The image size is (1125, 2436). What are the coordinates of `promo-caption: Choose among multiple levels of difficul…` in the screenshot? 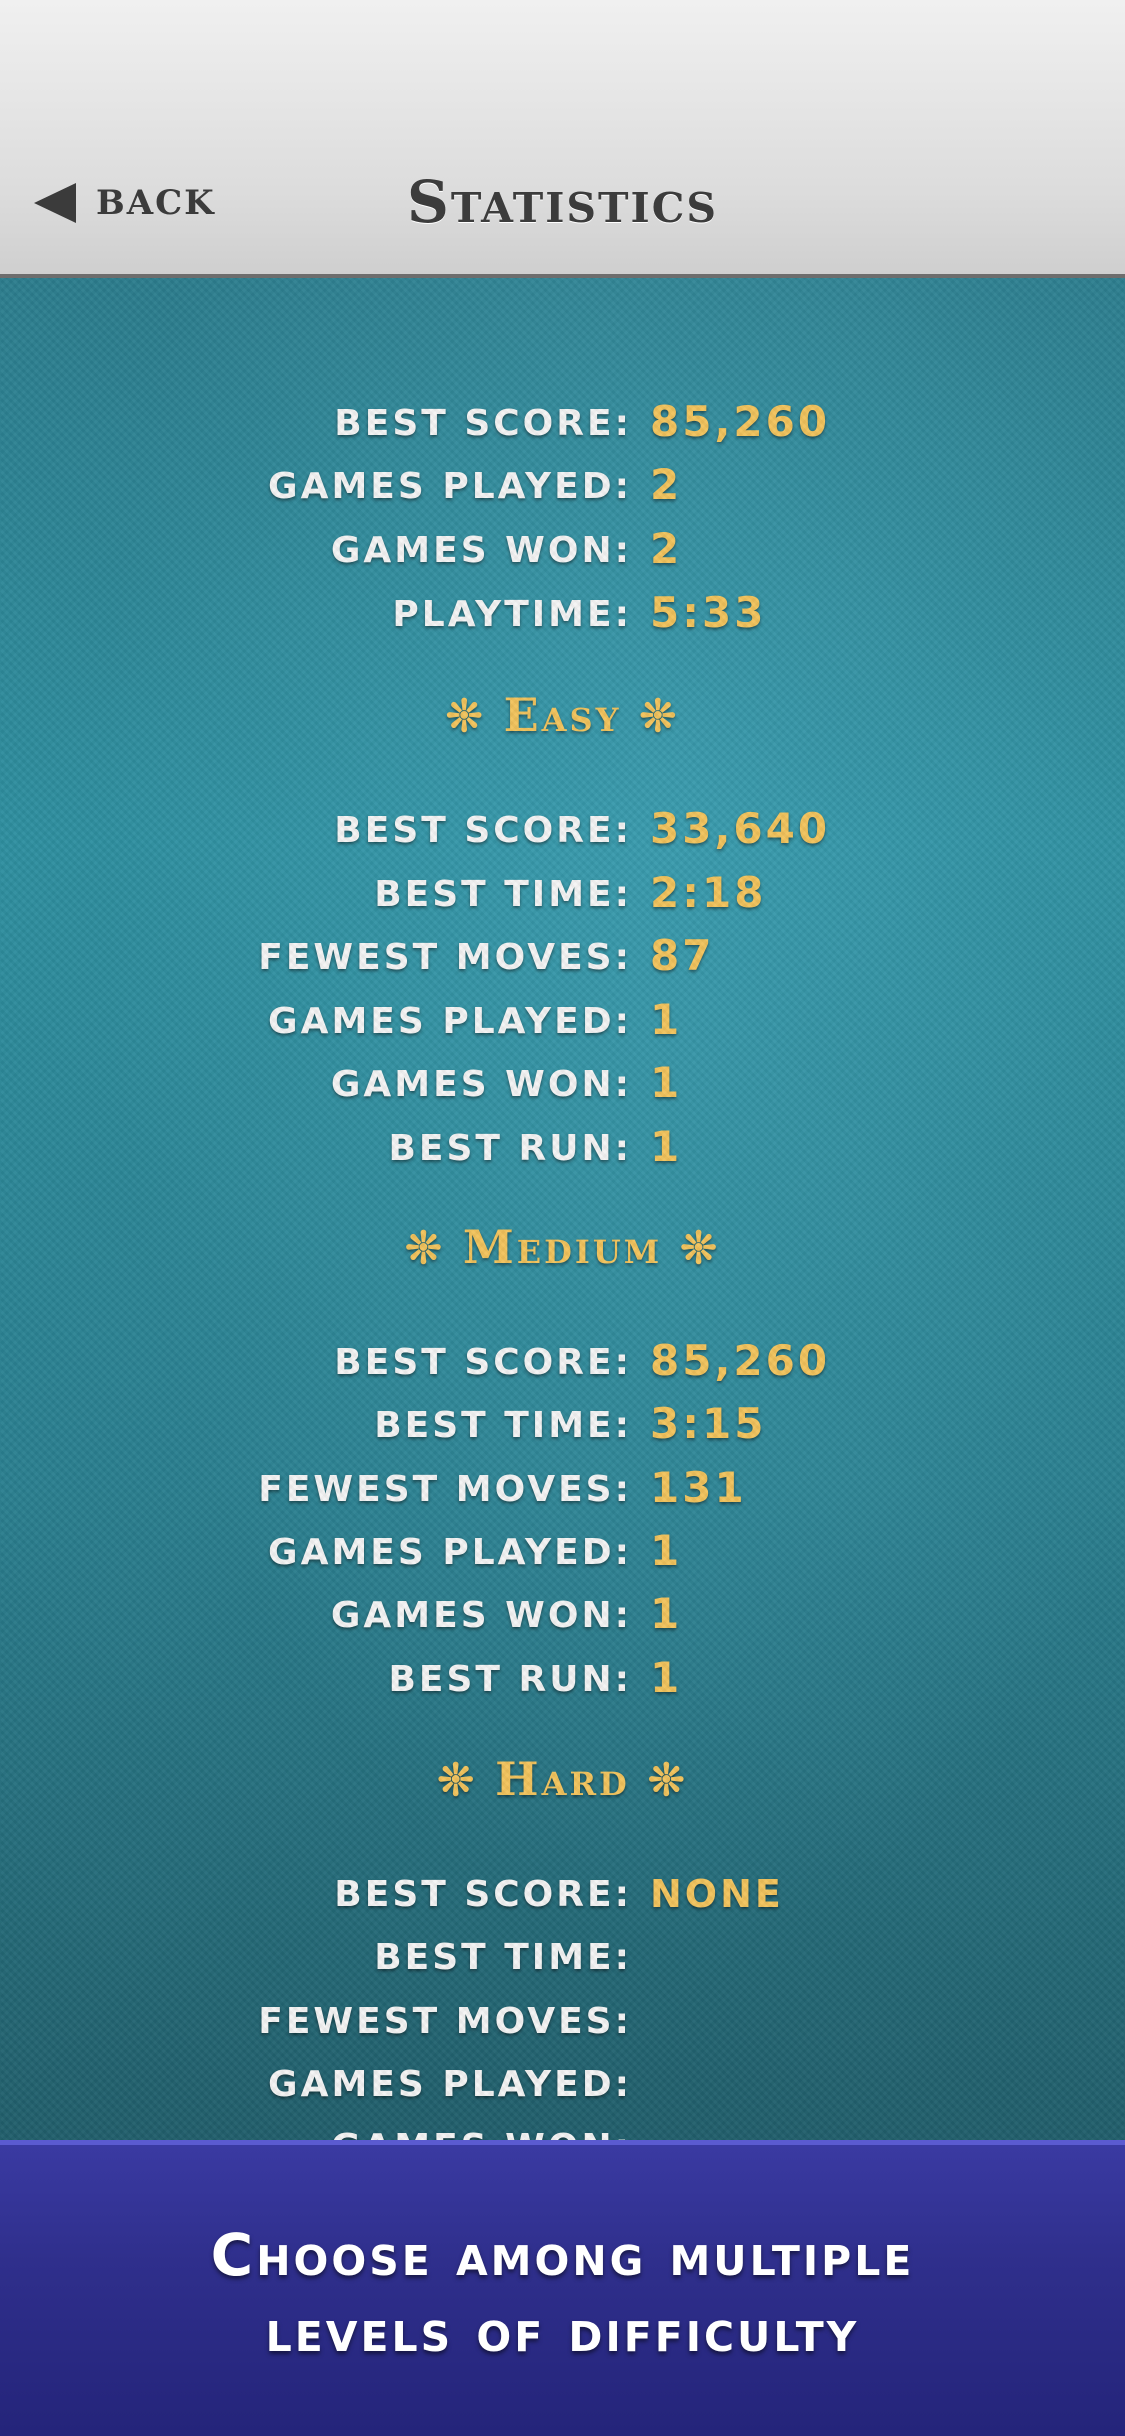 It's located at (562, 2293).